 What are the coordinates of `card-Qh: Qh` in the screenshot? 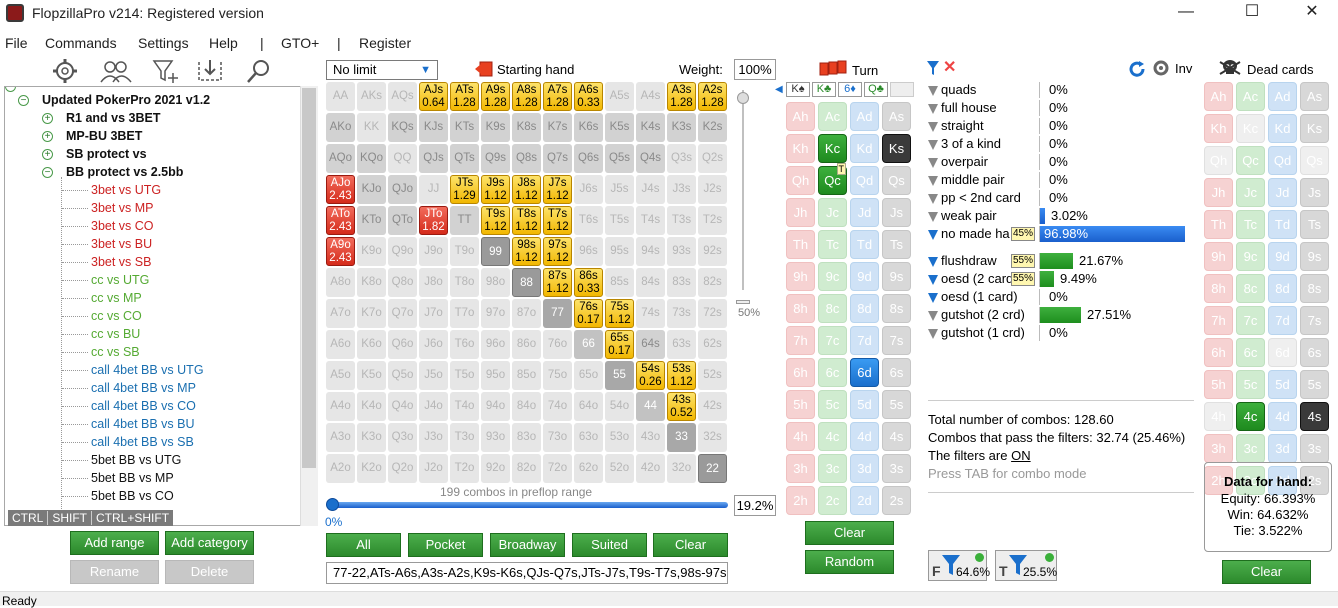 It's located at (800, 180).